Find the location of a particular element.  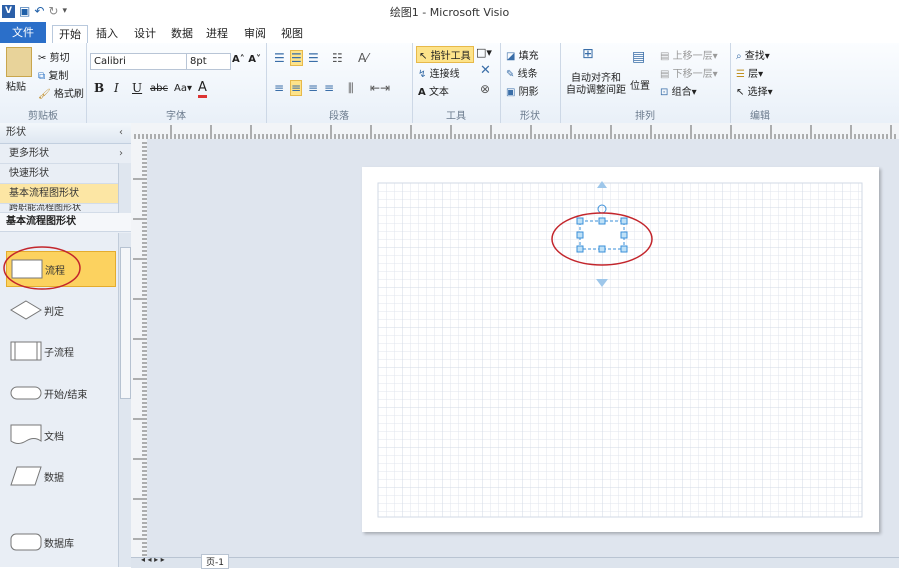

text-direction-icon: A⁄ is located at coordinates (363, 58).